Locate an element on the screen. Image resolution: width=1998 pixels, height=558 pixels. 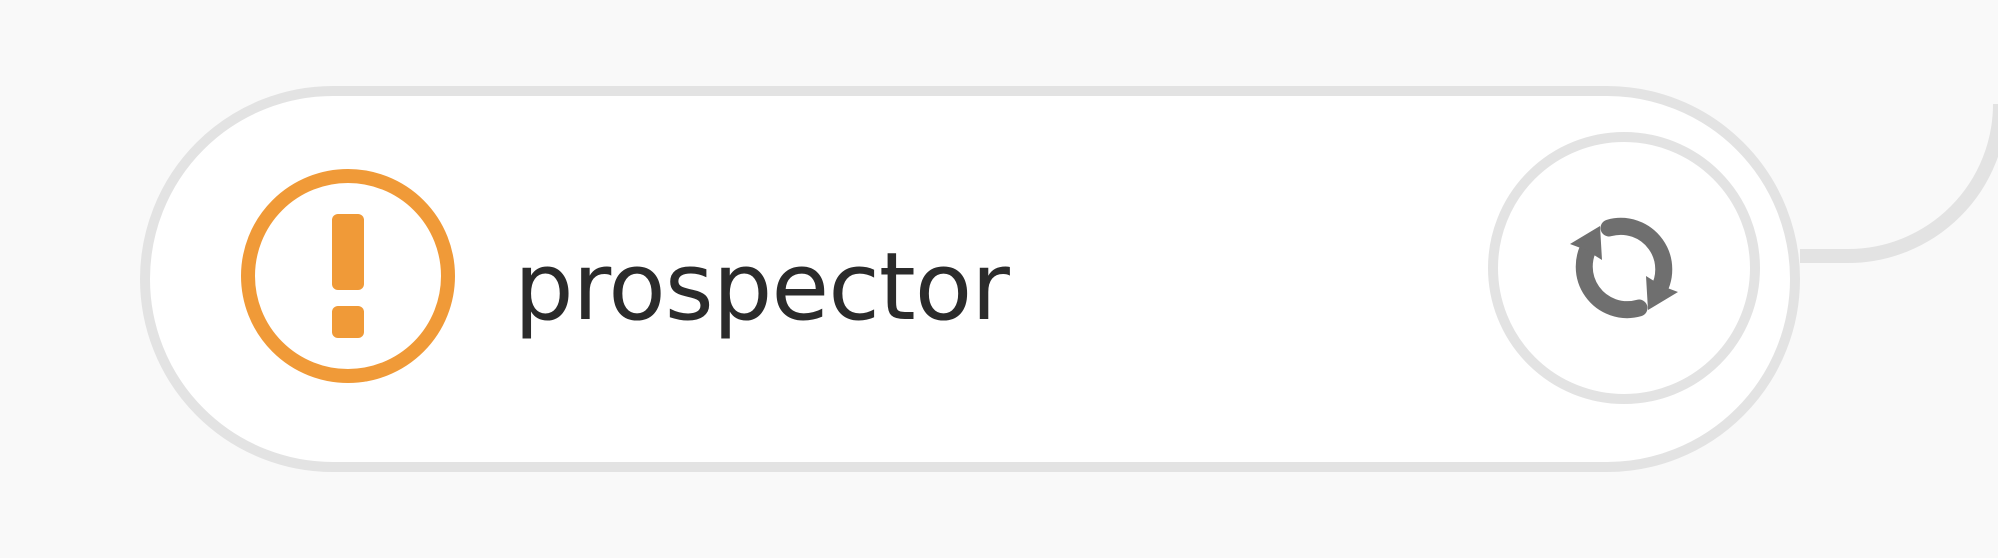
refresh-icon is located at coordinates (1624, 268).